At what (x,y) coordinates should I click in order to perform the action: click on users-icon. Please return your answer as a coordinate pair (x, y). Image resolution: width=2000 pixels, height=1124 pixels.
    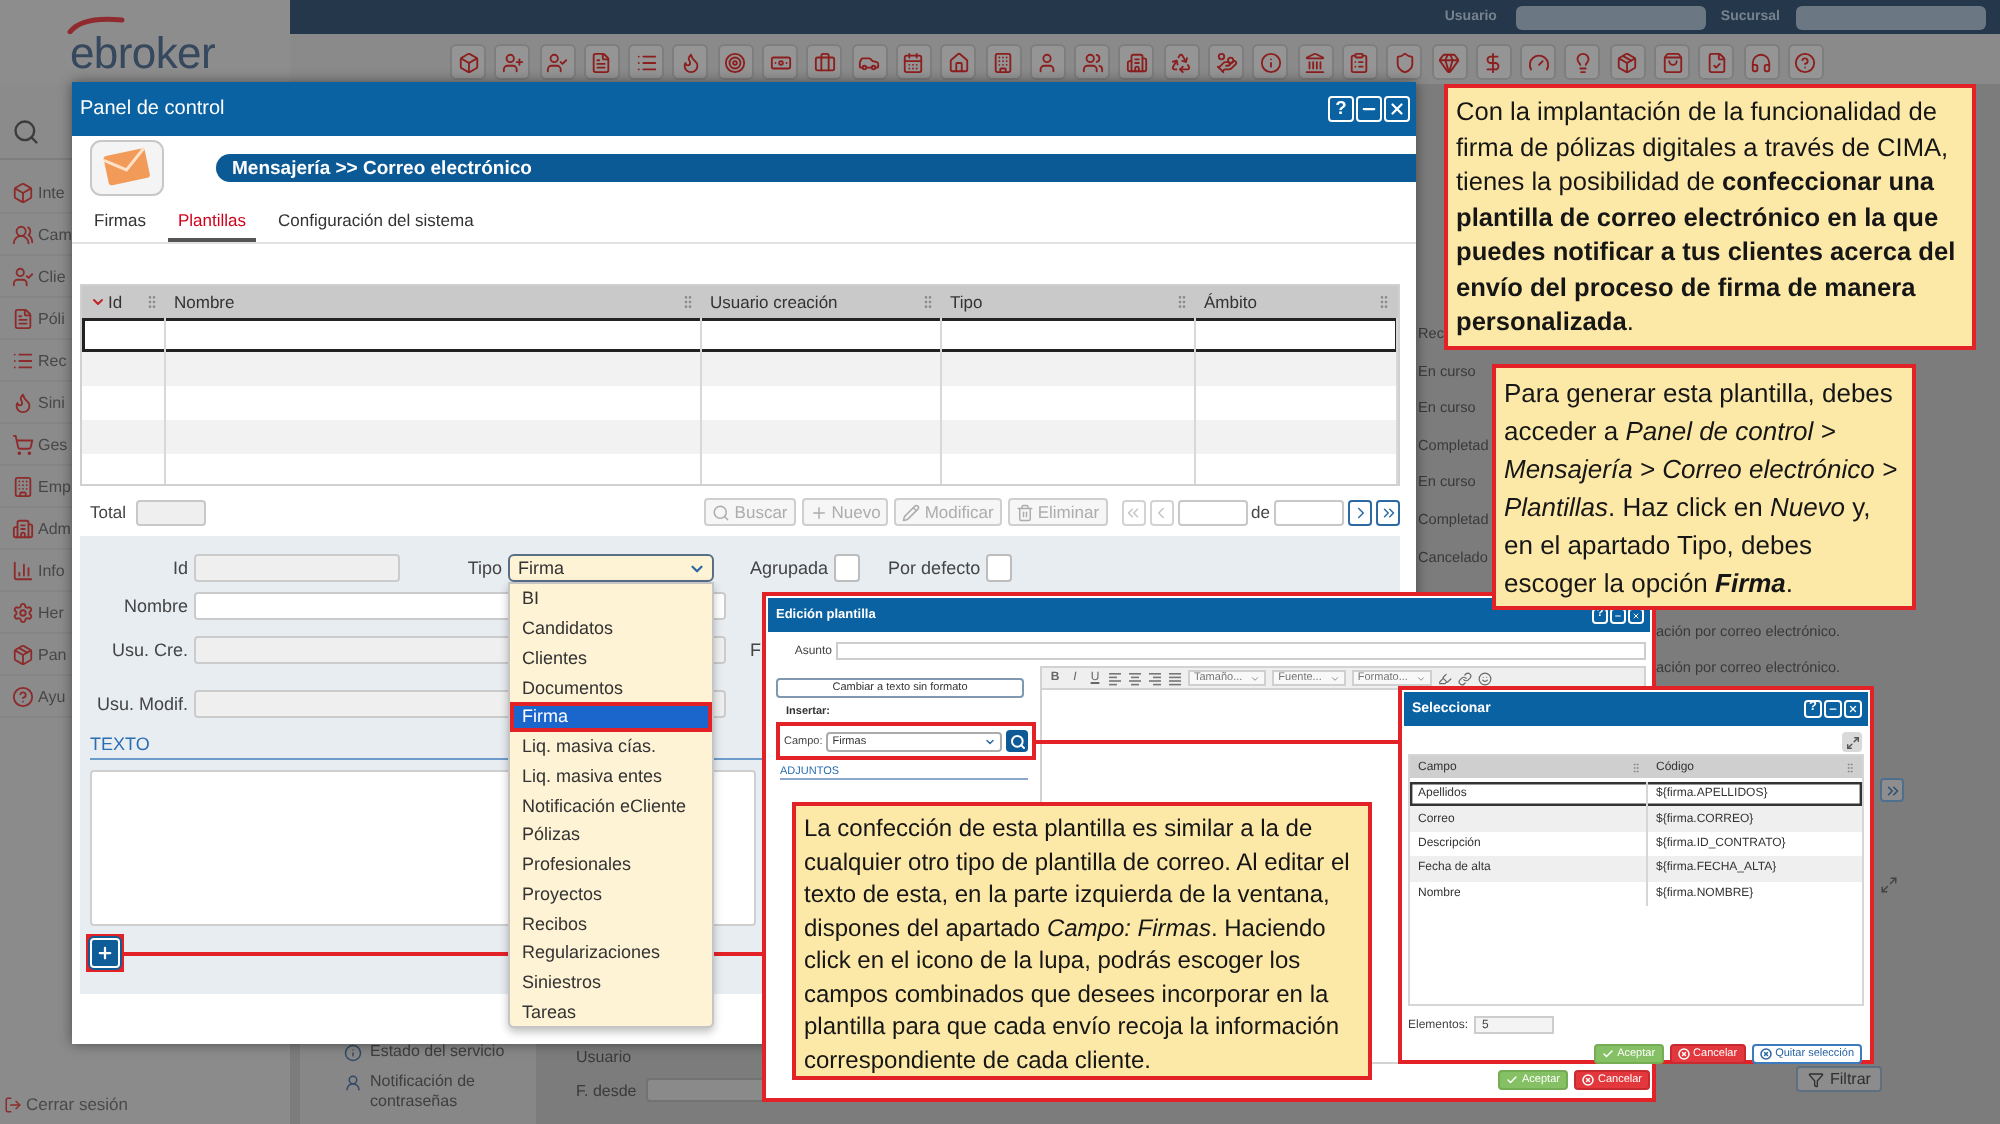
    Looking at the image, I should click on (1092, 62).